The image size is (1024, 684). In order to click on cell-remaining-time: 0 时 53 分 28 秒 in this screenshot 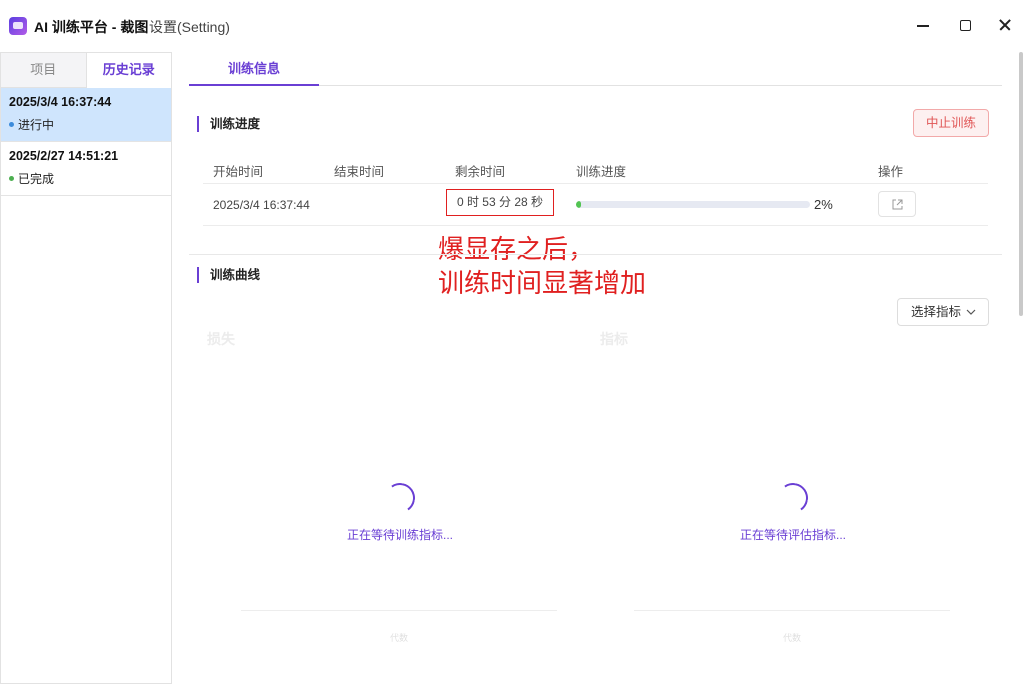, I will do `click(500, 202)`.